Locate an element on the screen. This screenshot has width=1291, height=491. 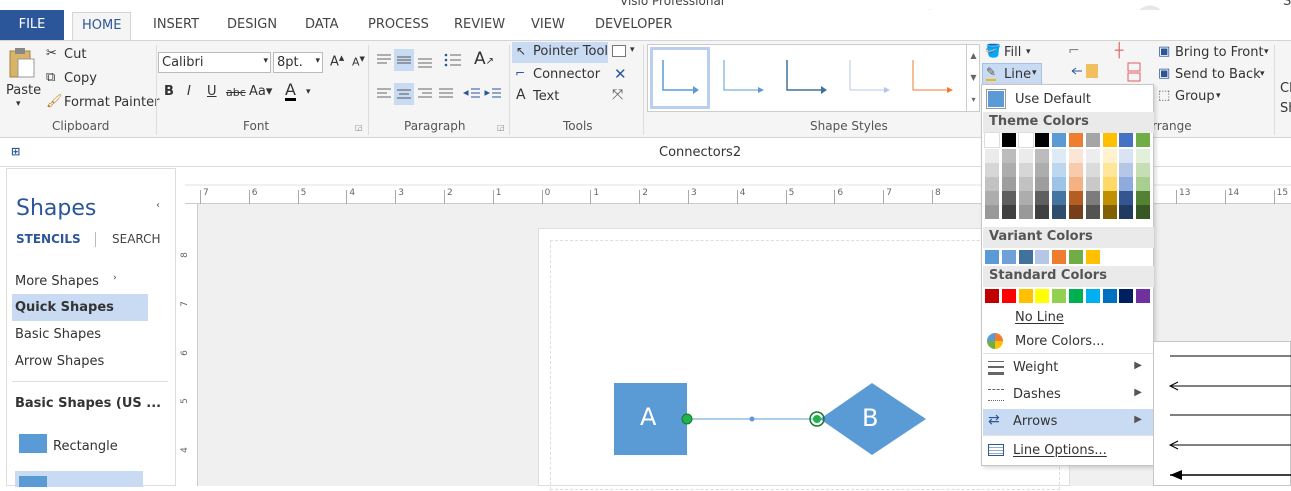
more-shapes-chevron-icon: › is located at coordinates (115, 278).